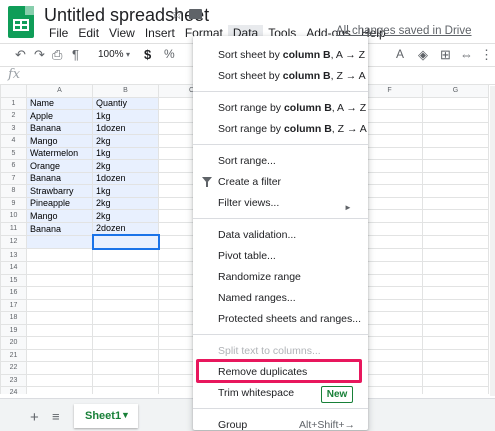  What do you see at coordinates (125, 91) in the screenshot?
I see `column-header-b: B` at bounding box center [125, 91].